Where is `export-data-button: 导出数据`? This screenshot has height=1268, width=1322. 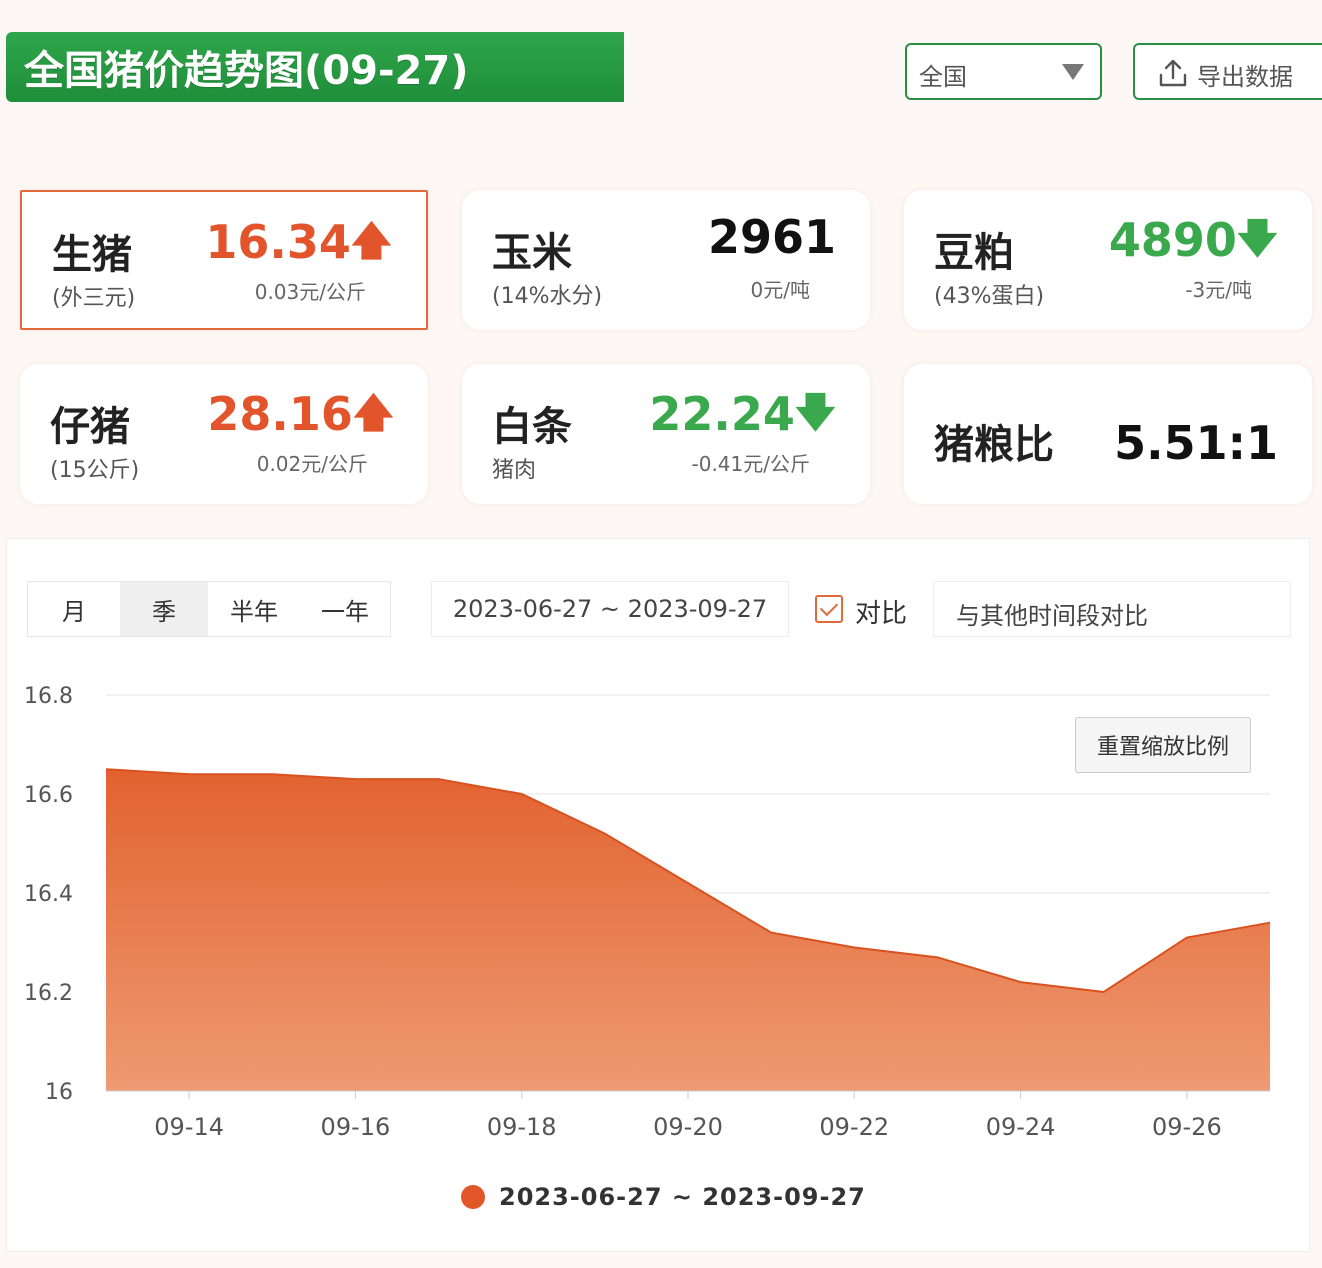
export-data-button: 导出数据 is located at coordinates (1227, 71).